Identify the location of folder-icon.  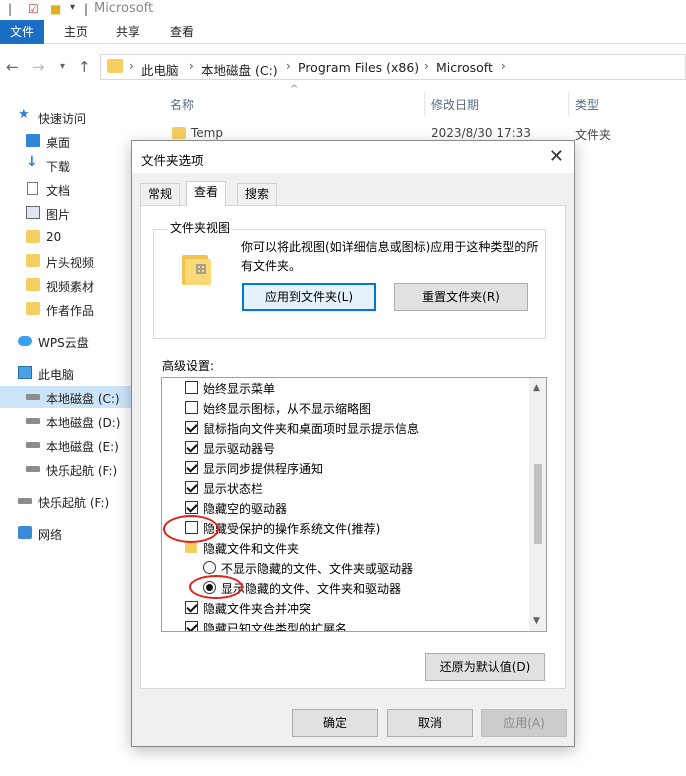
(115, 66).